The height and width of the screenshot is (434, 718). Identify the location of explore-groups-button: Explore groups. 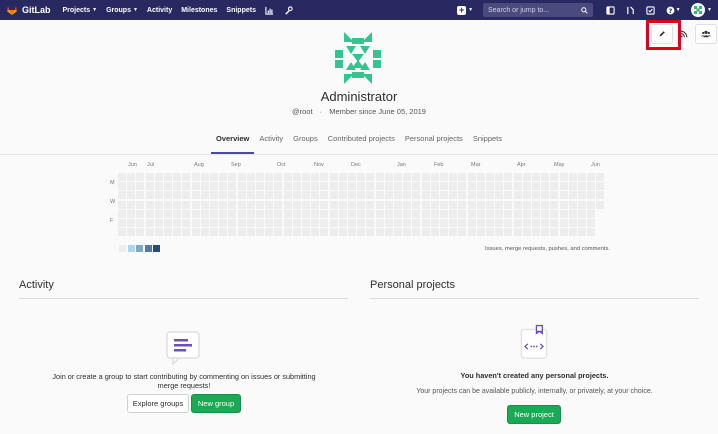
(158, 403).